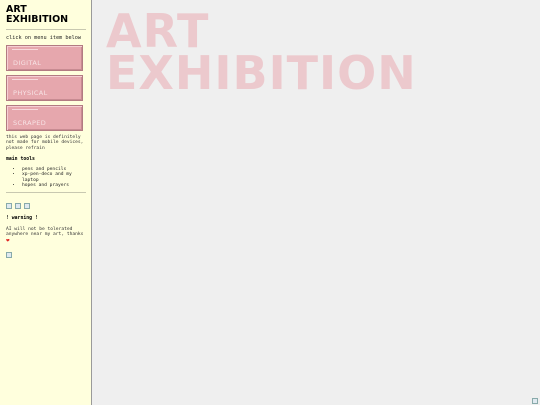  What do you see at coordinates (56, 185) in the screenshot?
I see `list-item: hopes and prayers` at bounding box center [56, 185].